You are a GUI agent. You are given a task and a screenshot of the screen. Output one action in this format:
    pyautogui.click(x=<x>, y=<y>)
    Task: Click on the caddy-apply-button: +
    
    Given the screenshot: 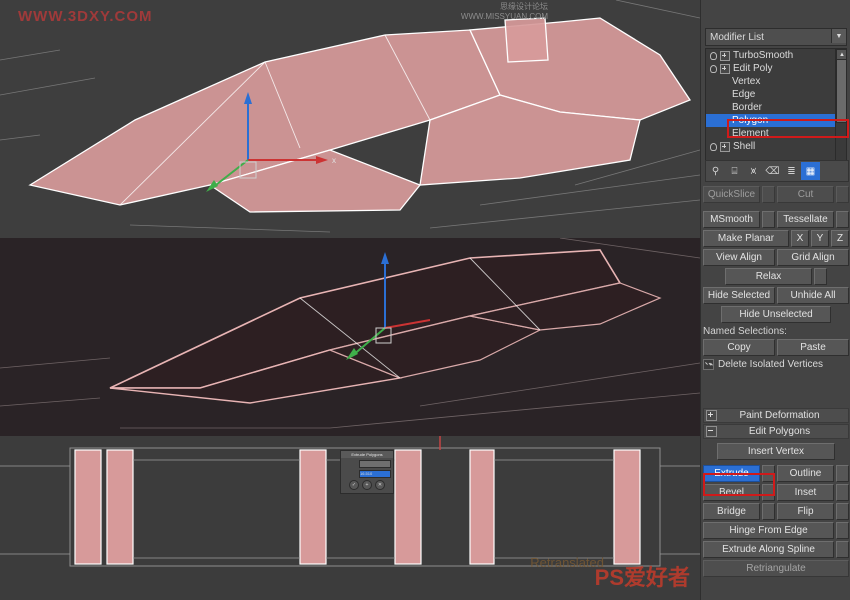 What is the action you would take?
    pyautogui.click(x=367, y=485)
    